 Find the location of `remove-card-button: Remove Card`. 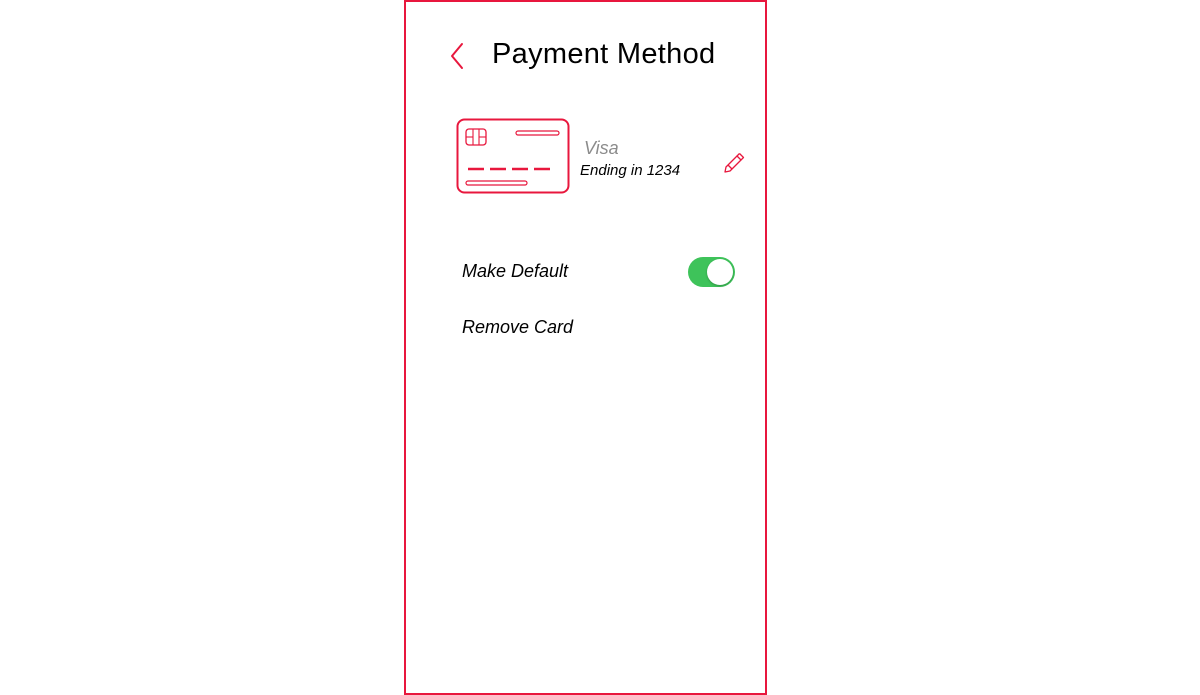

remove-card-button: Remove Card is located at coordinates (517, 327).